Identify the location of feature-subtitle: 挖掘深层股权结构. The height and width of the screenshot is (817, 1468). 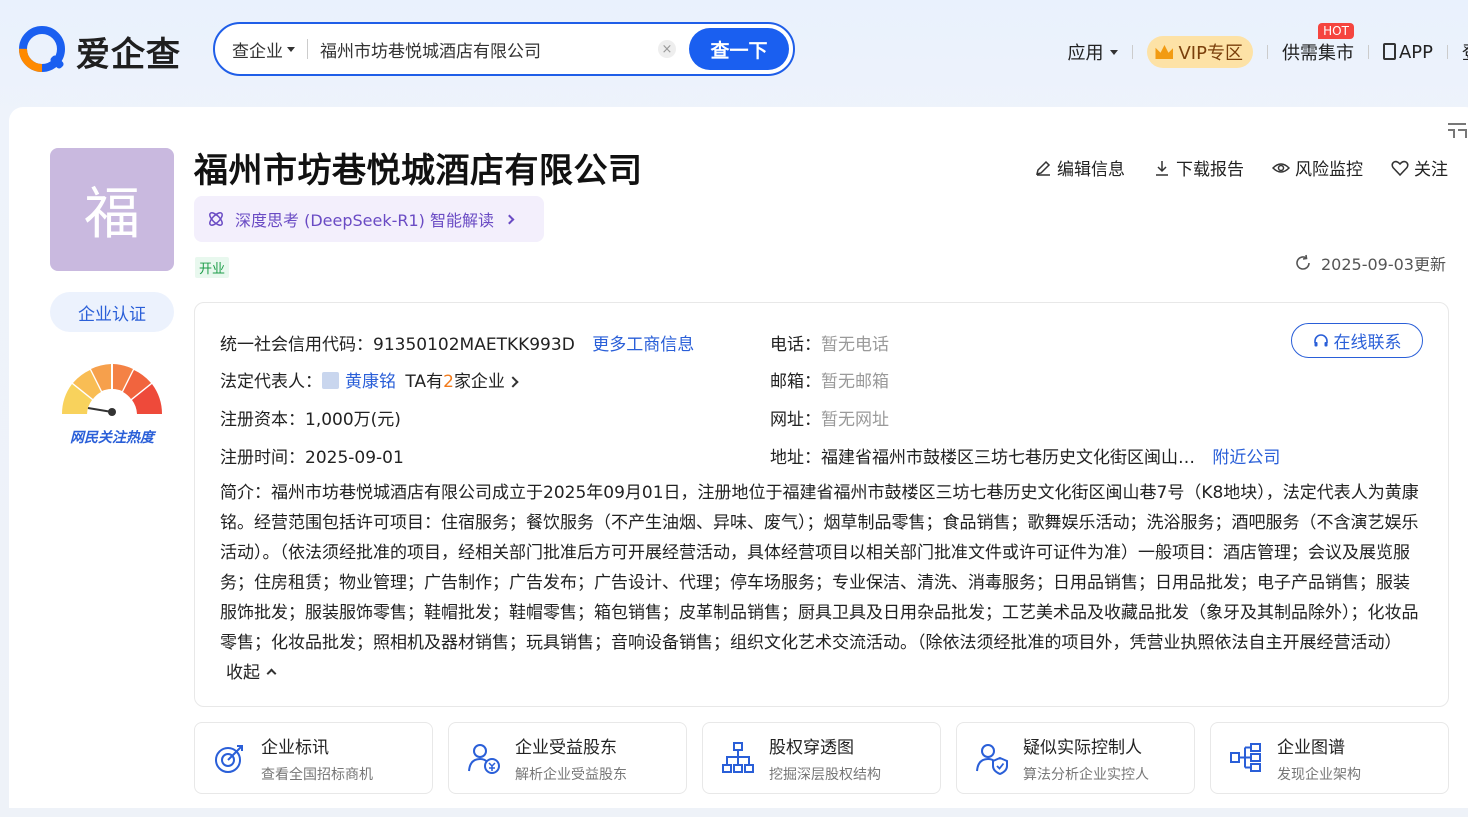
(825, 774).